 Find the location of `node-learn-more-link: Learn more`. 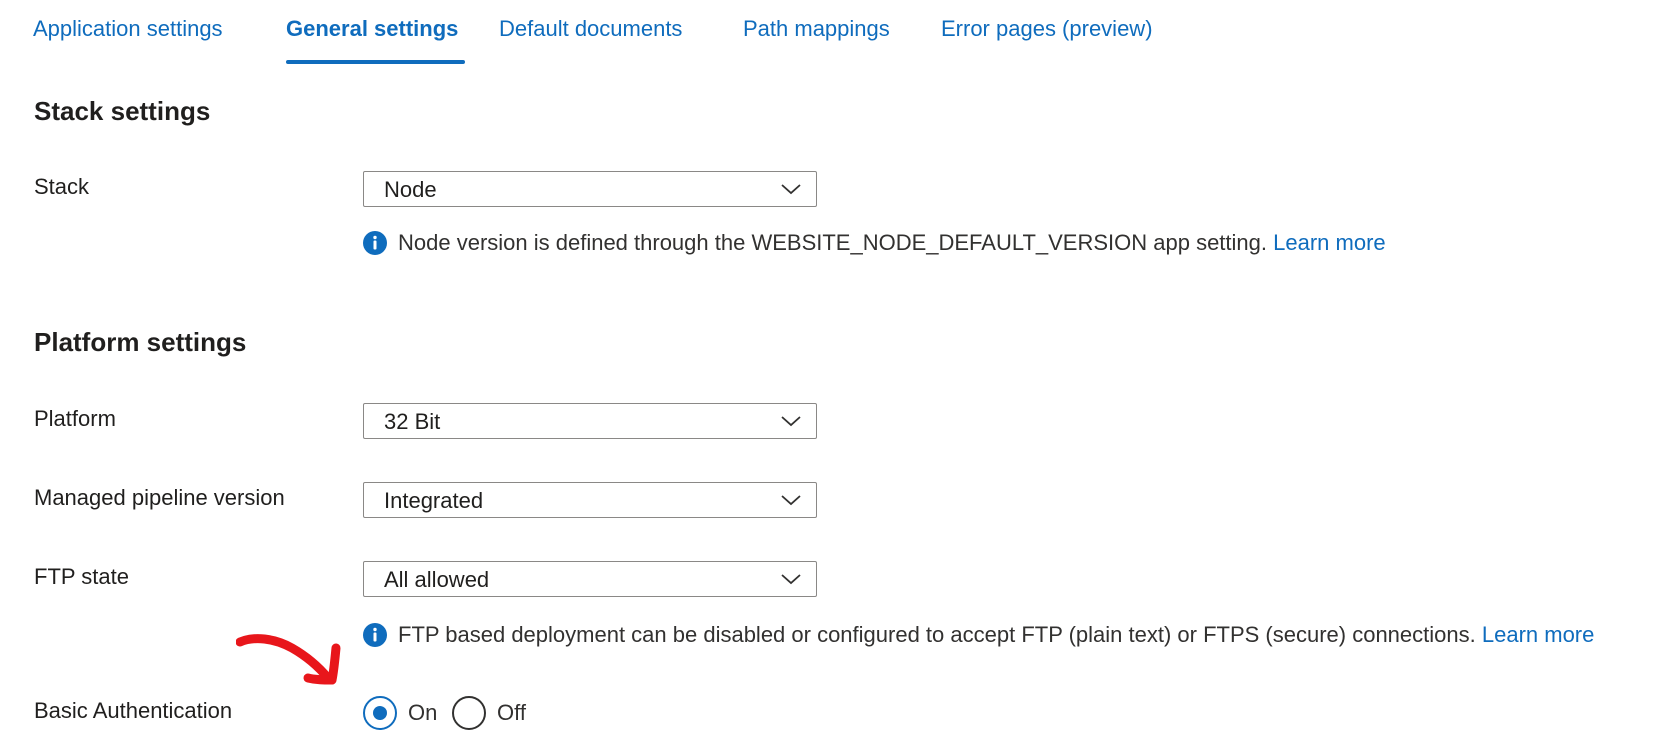

node-learn-more-link: Learn more is located at coordinates (1329, 242).